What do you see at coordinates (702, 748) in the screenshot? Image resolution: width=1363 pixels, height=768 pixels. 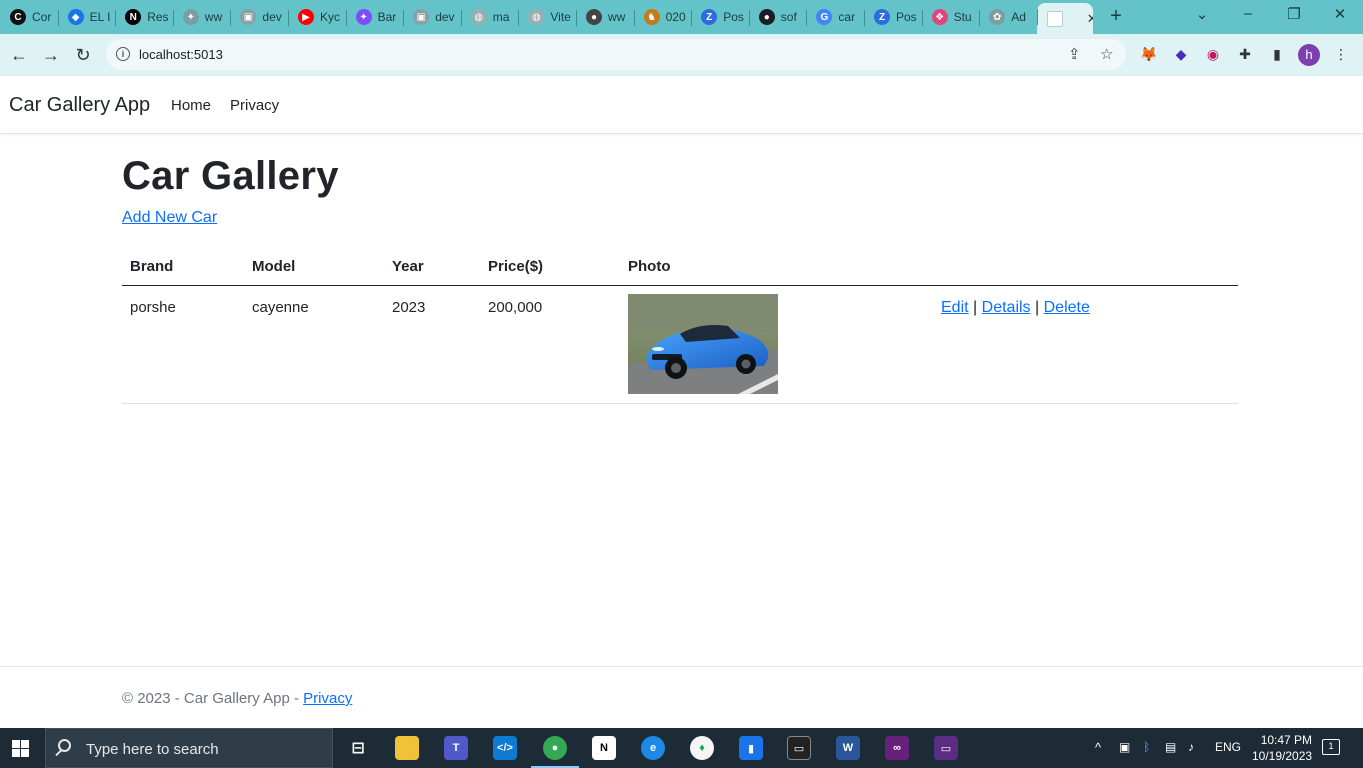 I see `mongodb-icon: ♦` at bounding box center [702, 748].